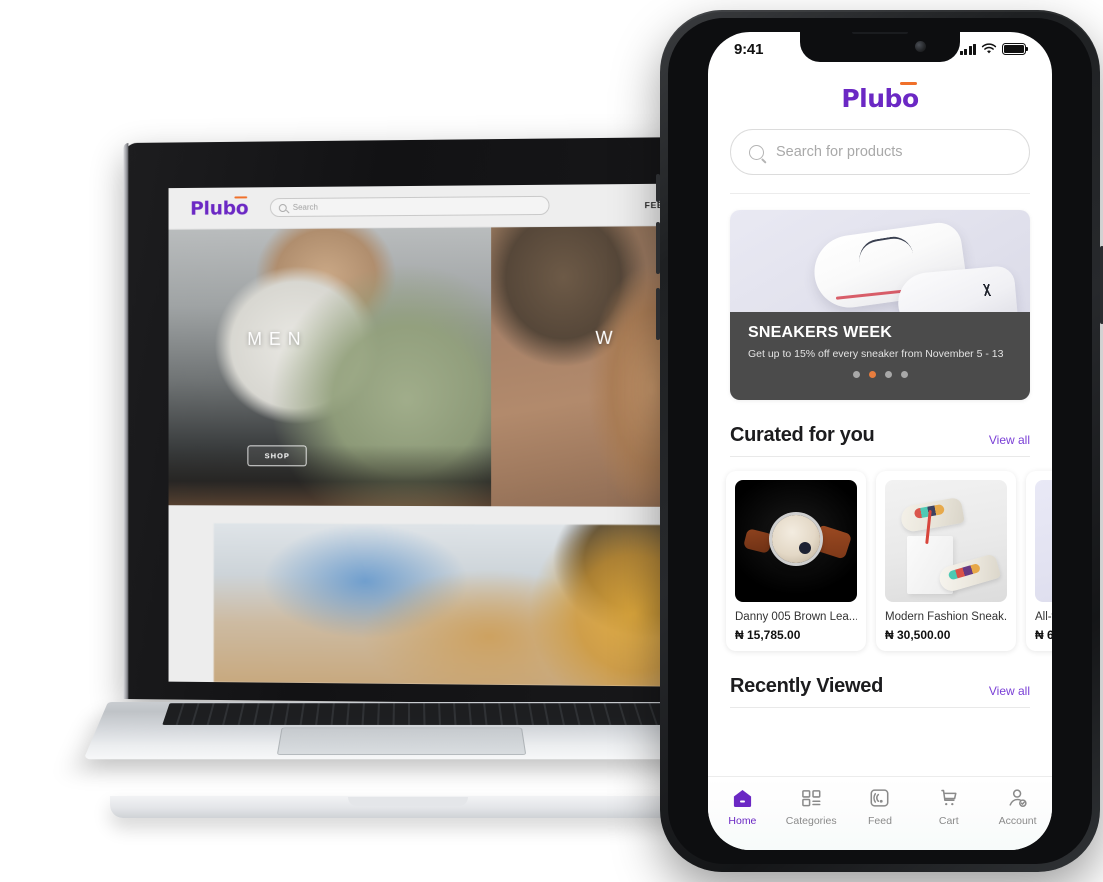  Describe the element at coordinates (742, 821) in the screenshot. I see `tab-label: Home` at that location.